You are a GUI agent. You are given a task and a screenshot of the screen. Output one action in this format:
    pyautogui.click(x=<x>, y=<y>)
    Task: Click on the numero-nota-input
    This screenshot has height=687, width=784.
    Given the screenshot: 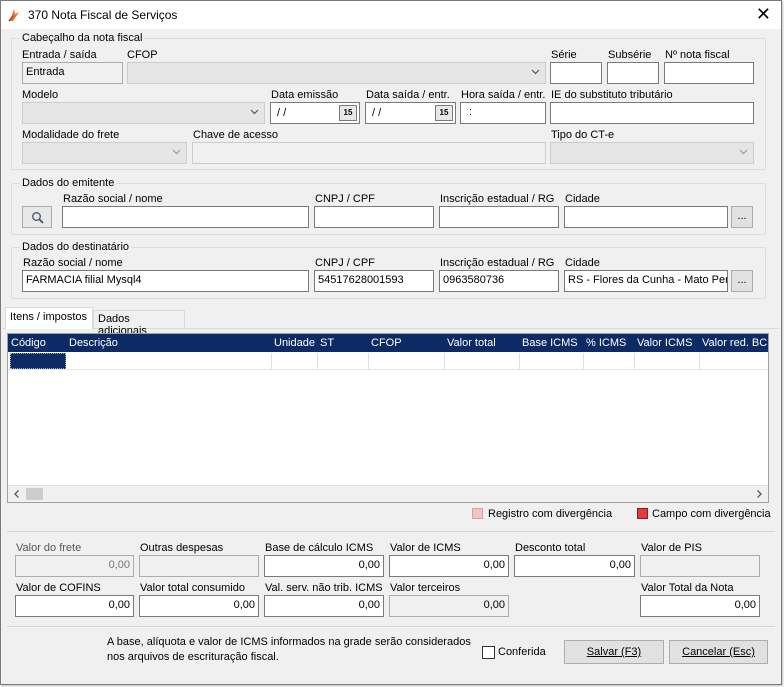 What is the action you would take?
    pyautogui.click(x=709, y=73)
    